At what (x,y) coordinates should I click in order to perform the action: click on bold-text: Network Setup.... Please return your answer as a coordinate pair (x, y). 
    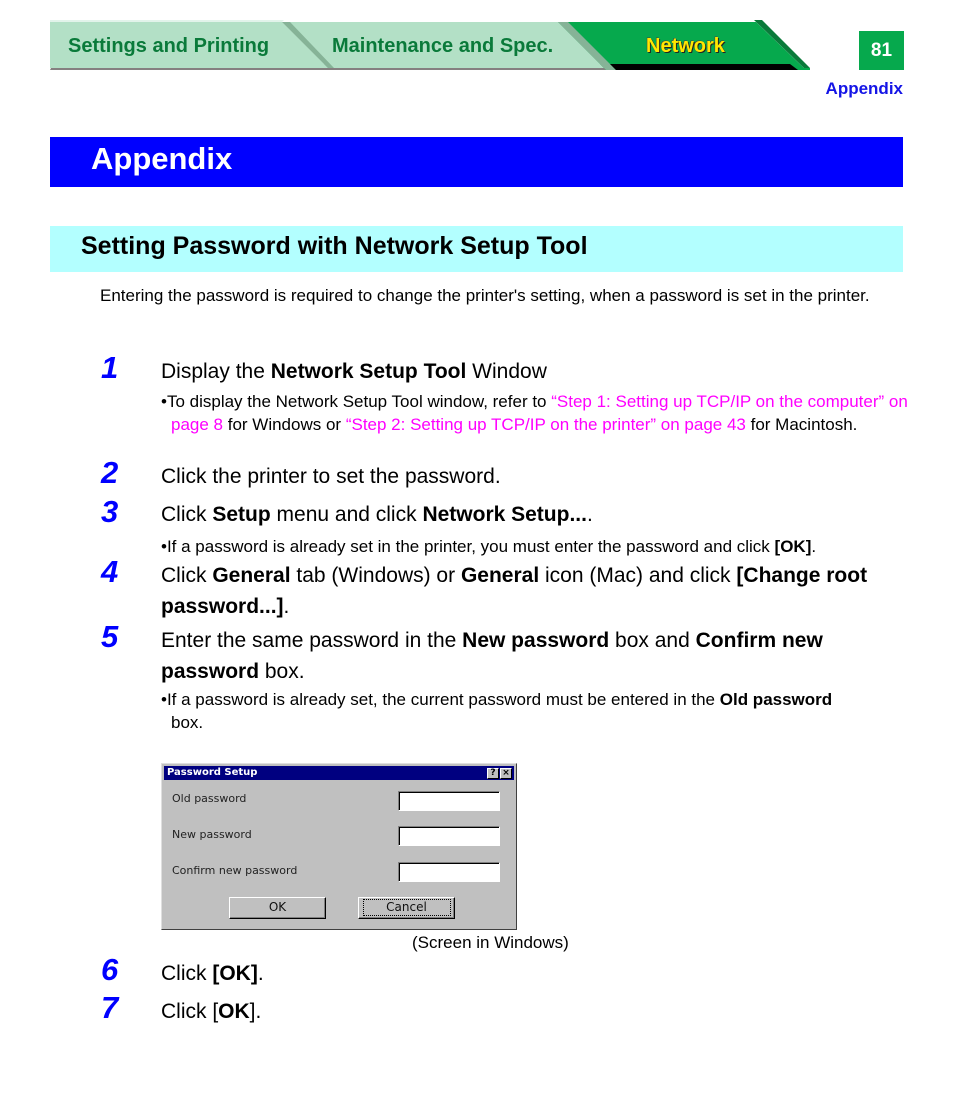
    Looking at the image, I should click on (504, 514).